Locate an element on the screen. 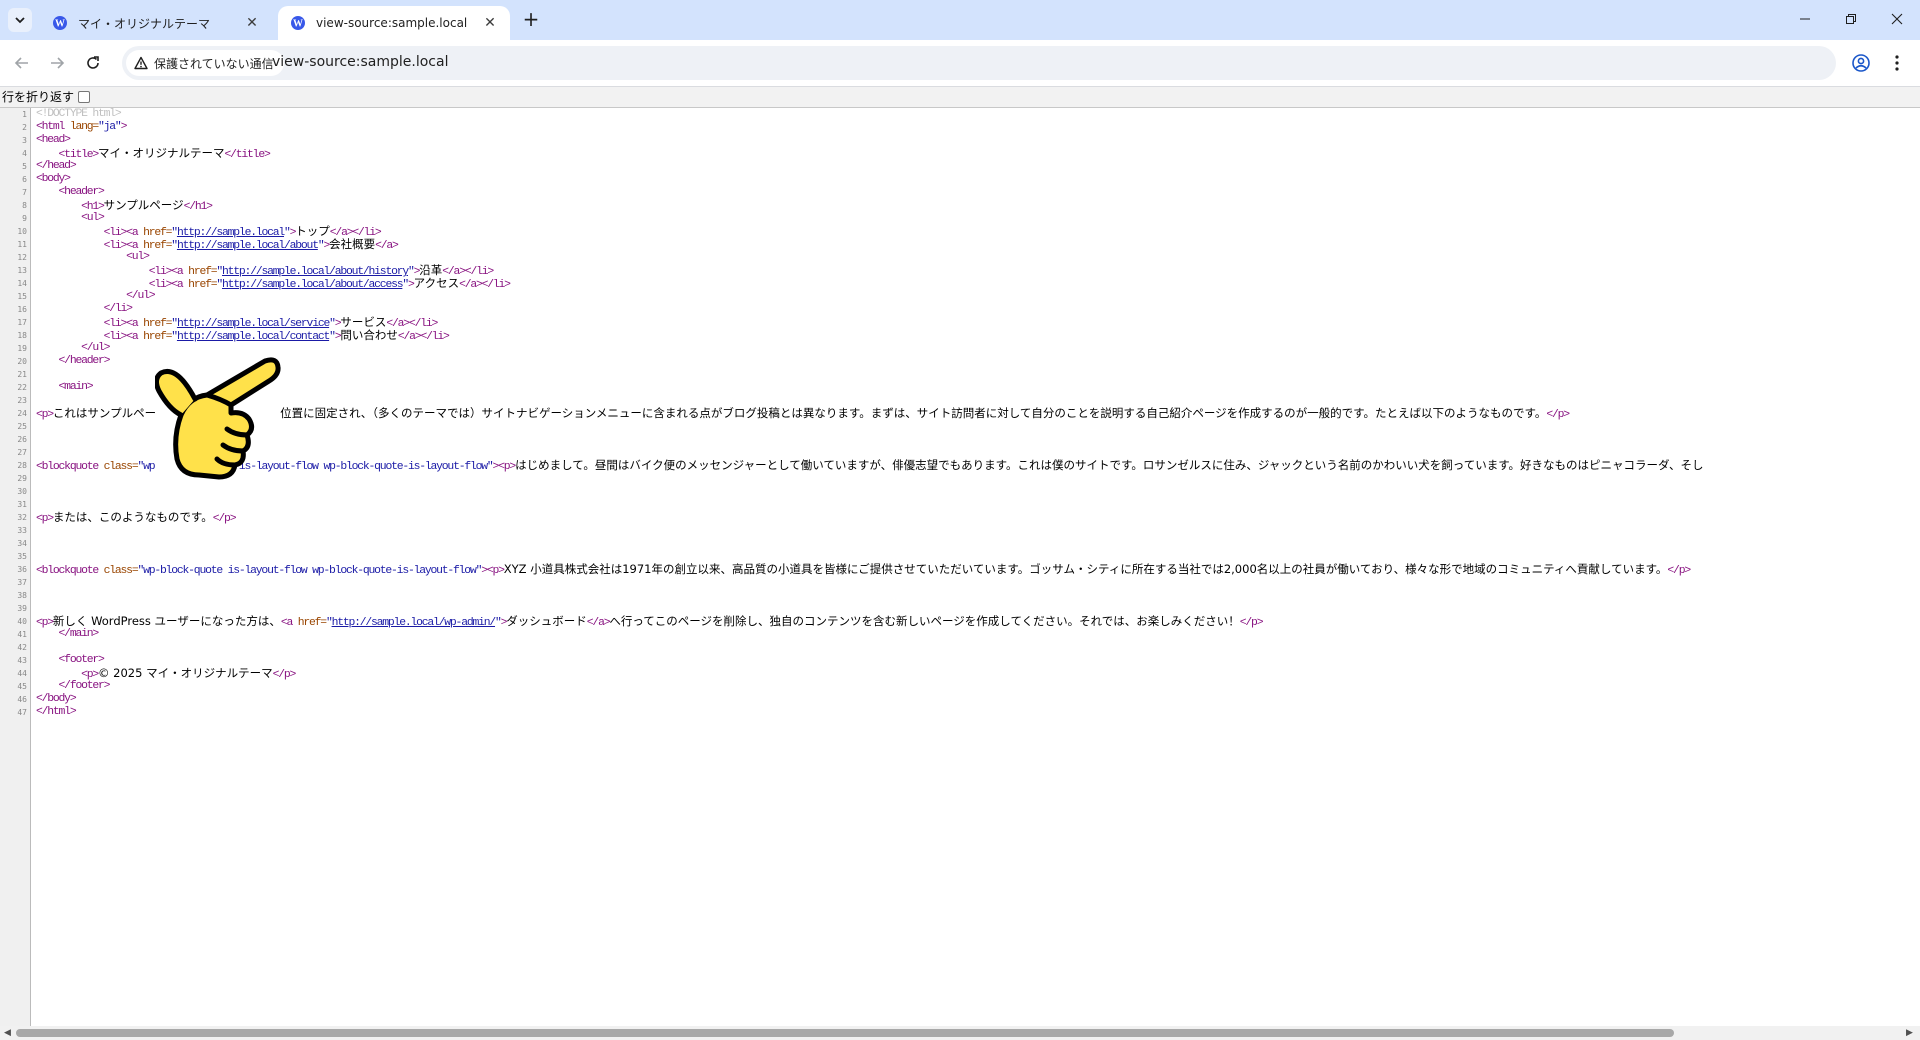 The image size is (1920, 1040). line-number: 46 is located at coordinates (22, 699).